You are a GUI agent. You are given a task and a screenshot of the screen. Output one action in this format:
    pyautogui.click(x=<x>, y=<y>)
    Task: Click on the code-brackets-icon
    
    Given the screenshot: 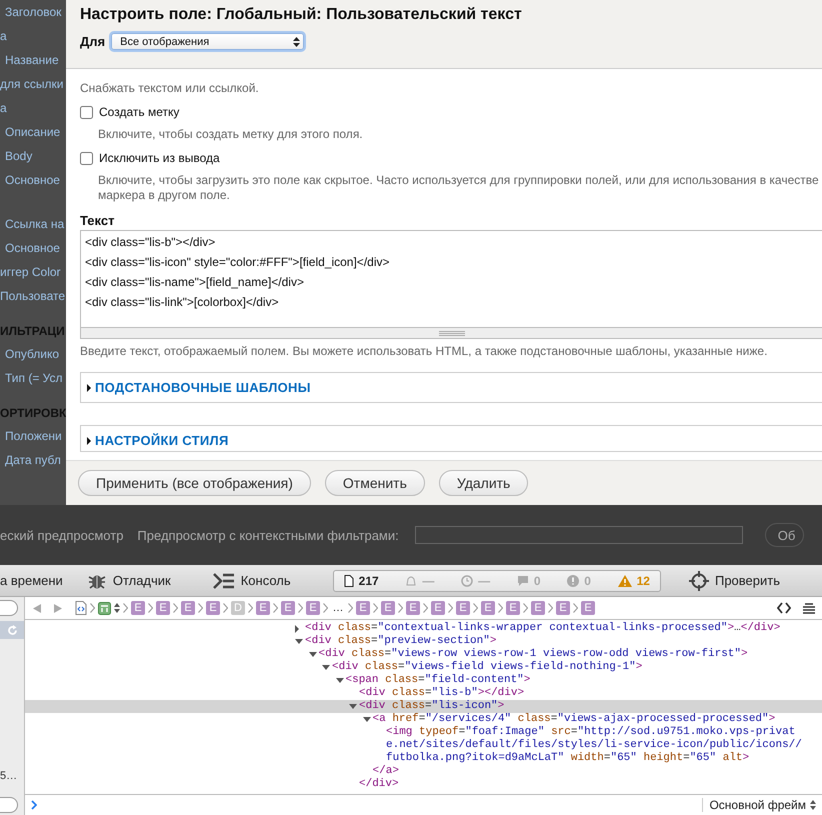 What is the action you would take?
    pyautogui.click(x=784, y=608)
    